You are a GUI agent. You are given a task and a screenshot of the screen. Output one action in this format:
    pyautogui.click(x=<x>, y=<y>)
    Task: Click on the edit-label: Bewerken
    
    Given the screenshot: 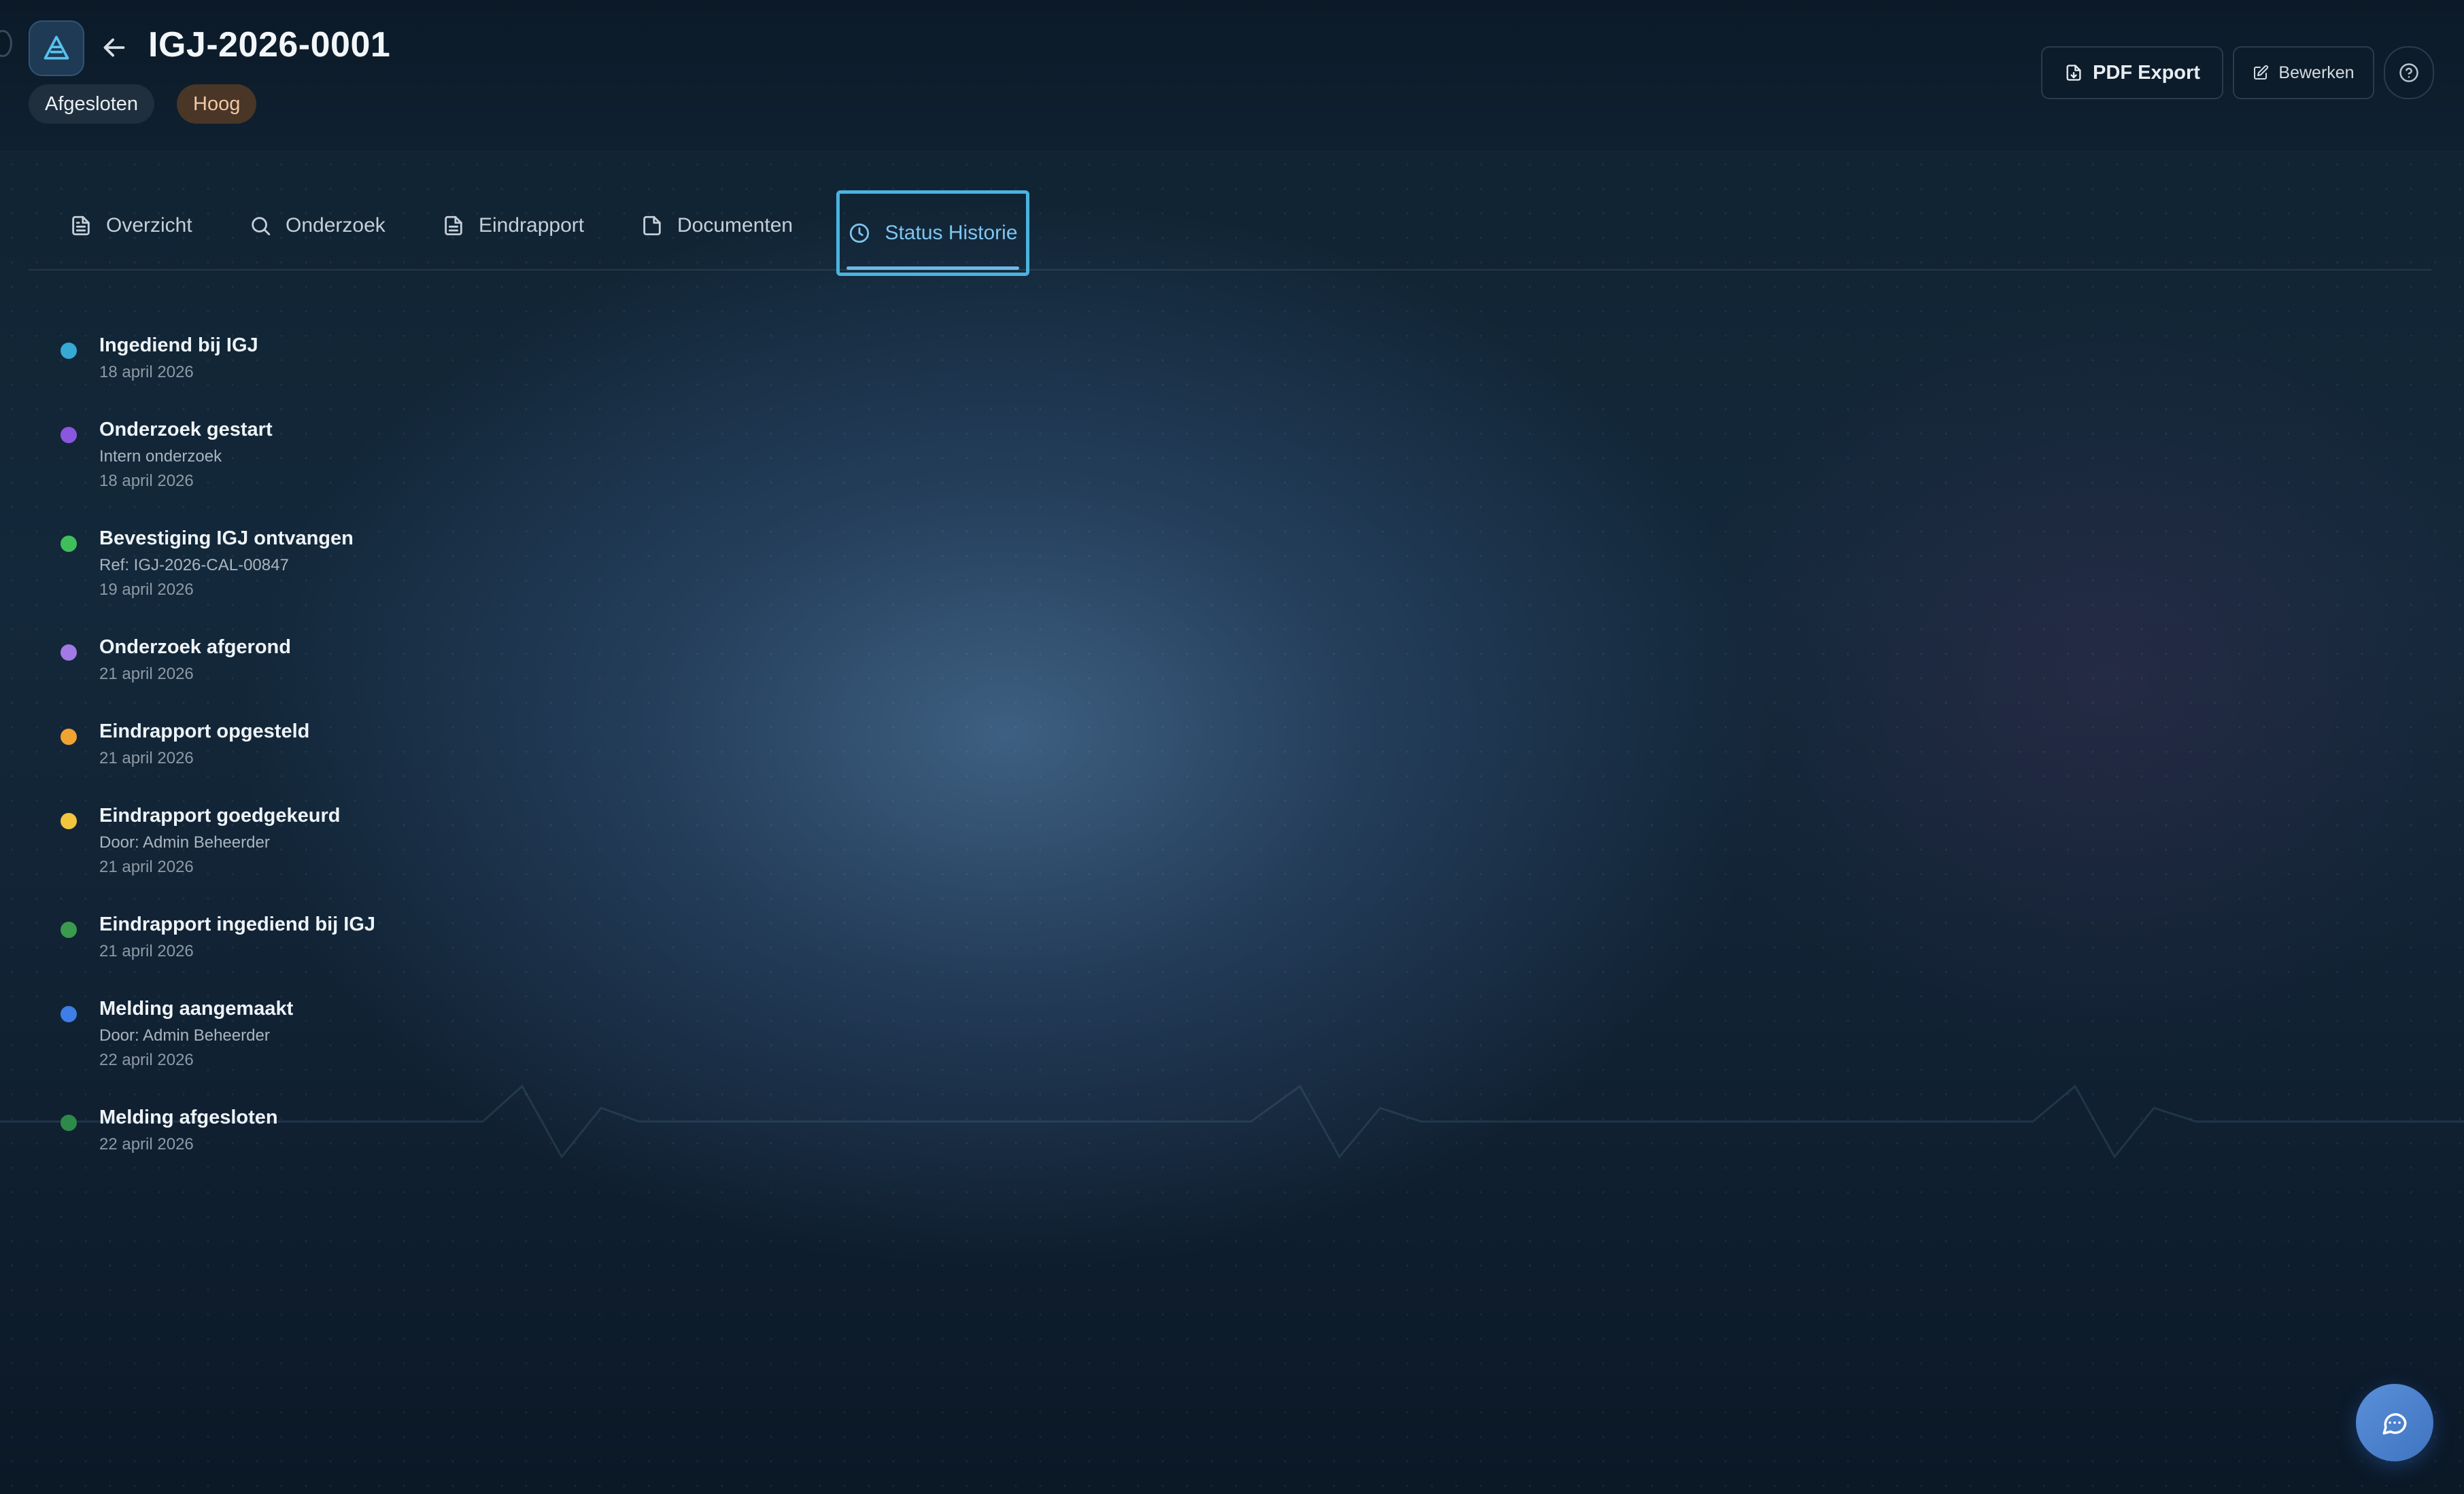 What is the action you would take?
    pyautogui.click(x=2316, y=73)
    